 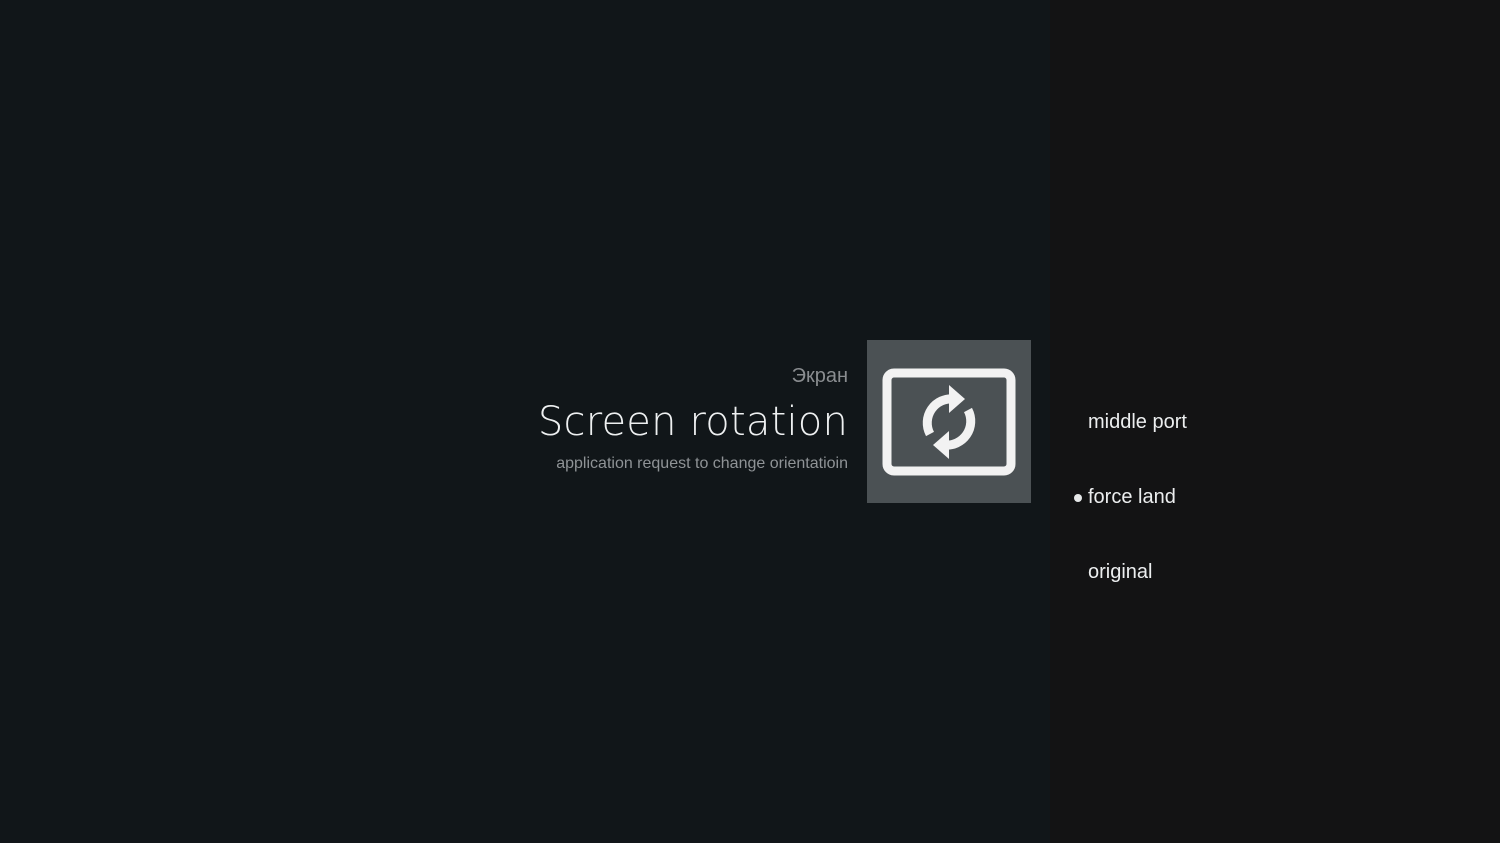 What do you see at coordinates (1078, 497) in the screenshot?
I see `selected-dot-icon` at bounding box center [1078, 497].